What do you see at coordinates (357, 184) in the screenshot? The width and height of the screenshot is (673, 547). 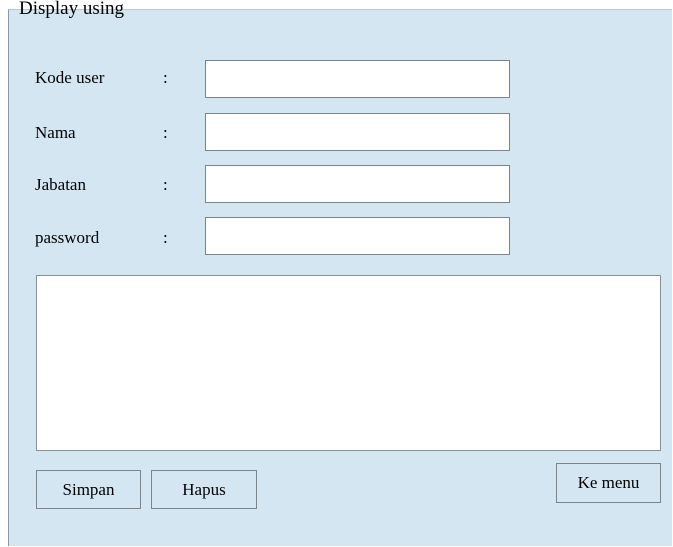 I see `jabatan-input` at bounding box center [357, 184].